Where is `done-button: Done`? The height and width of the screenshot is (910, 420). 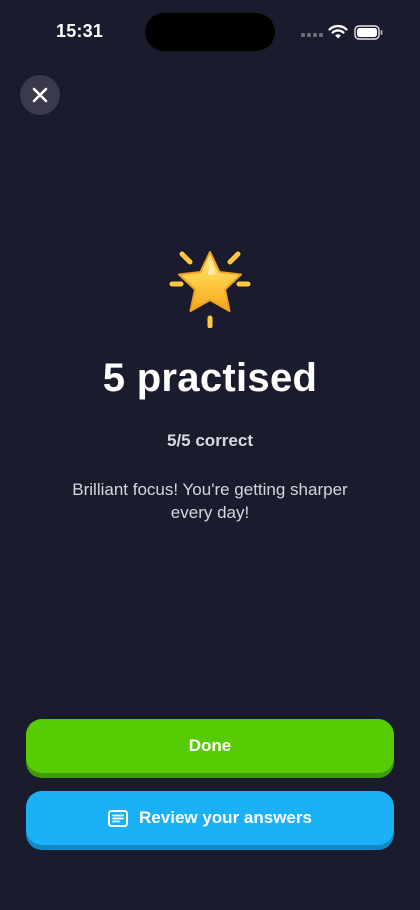
done-button: Done is located at coordinates (210, 746).